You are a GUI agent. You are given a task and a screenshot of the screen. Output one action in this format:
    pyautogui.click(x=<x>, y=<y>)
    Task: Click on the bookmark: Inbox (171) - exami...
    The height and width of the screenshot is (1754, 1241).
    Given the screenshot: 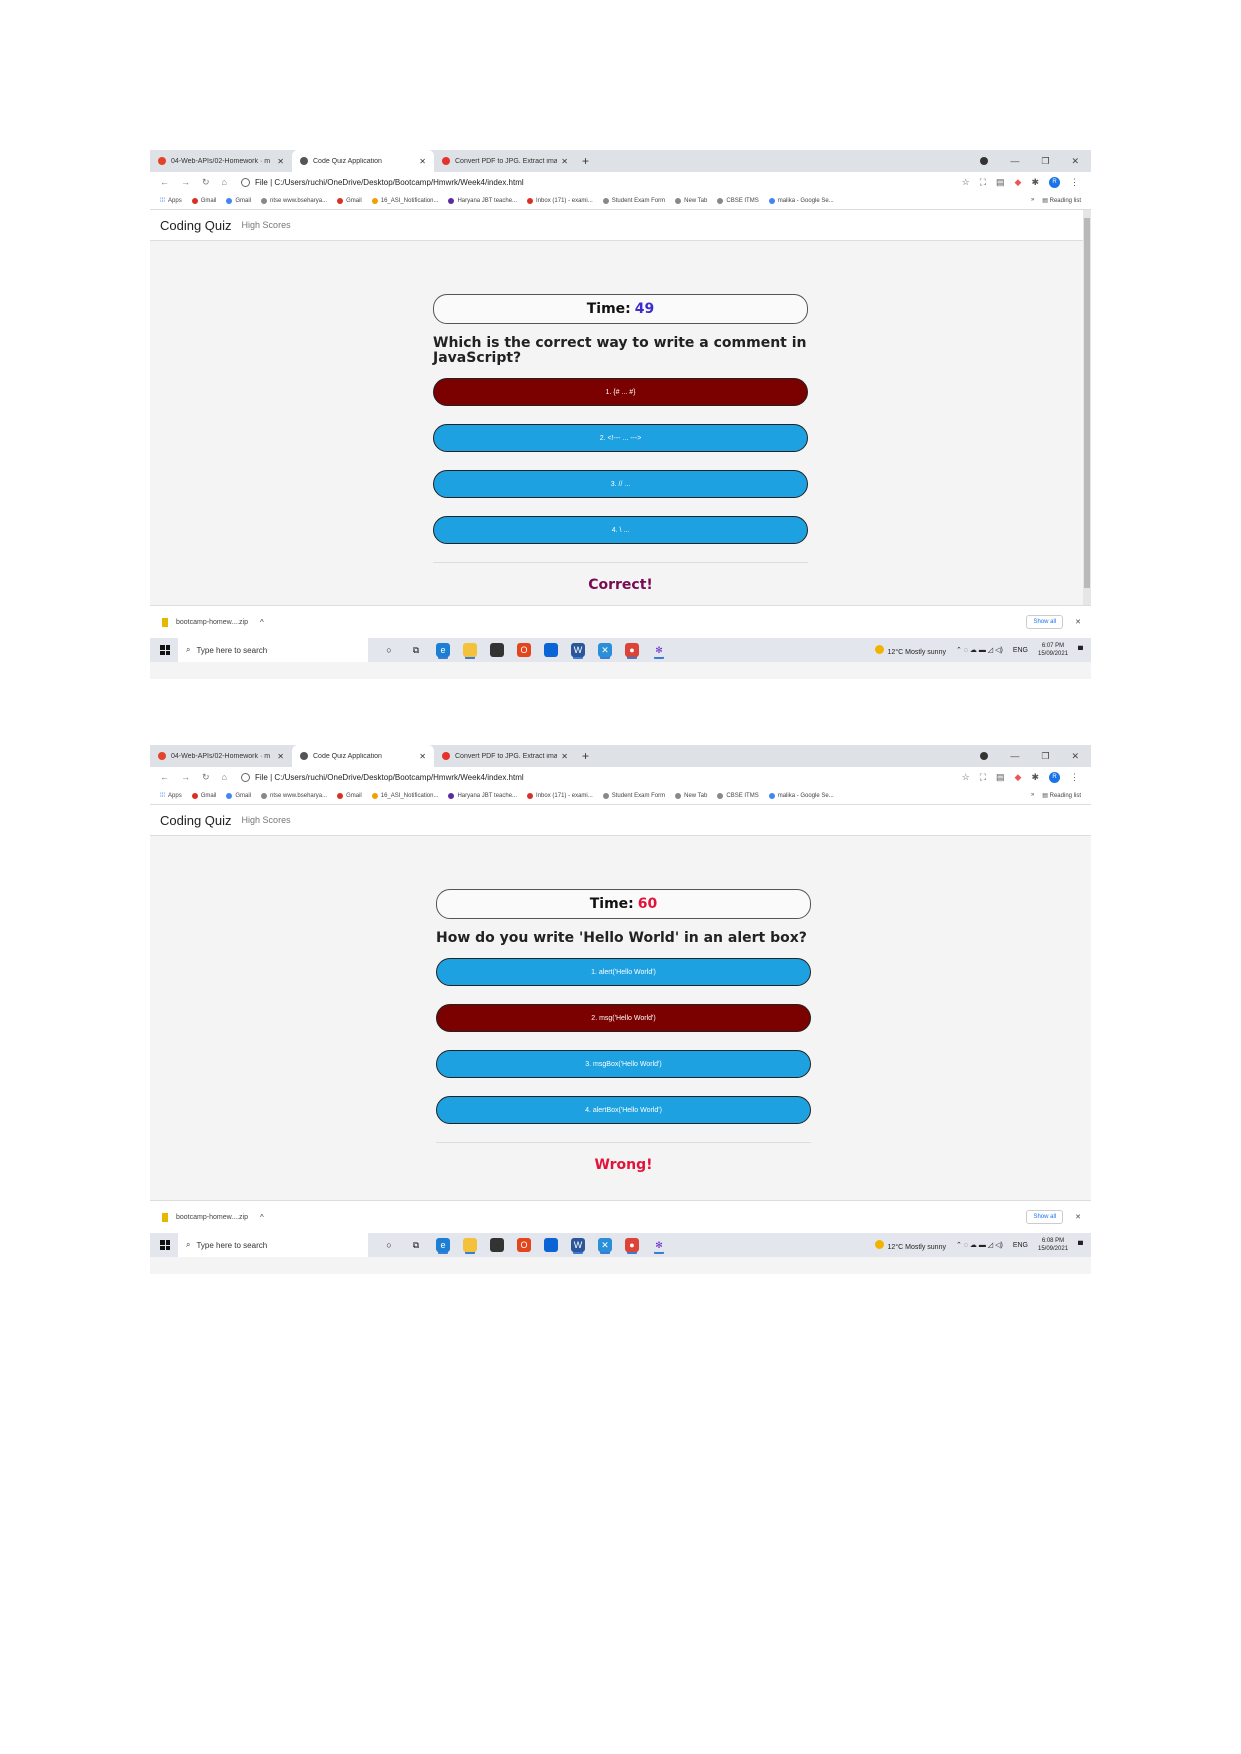 What is the action you would take?
    pyautogui.click(x=560, y=795)
    